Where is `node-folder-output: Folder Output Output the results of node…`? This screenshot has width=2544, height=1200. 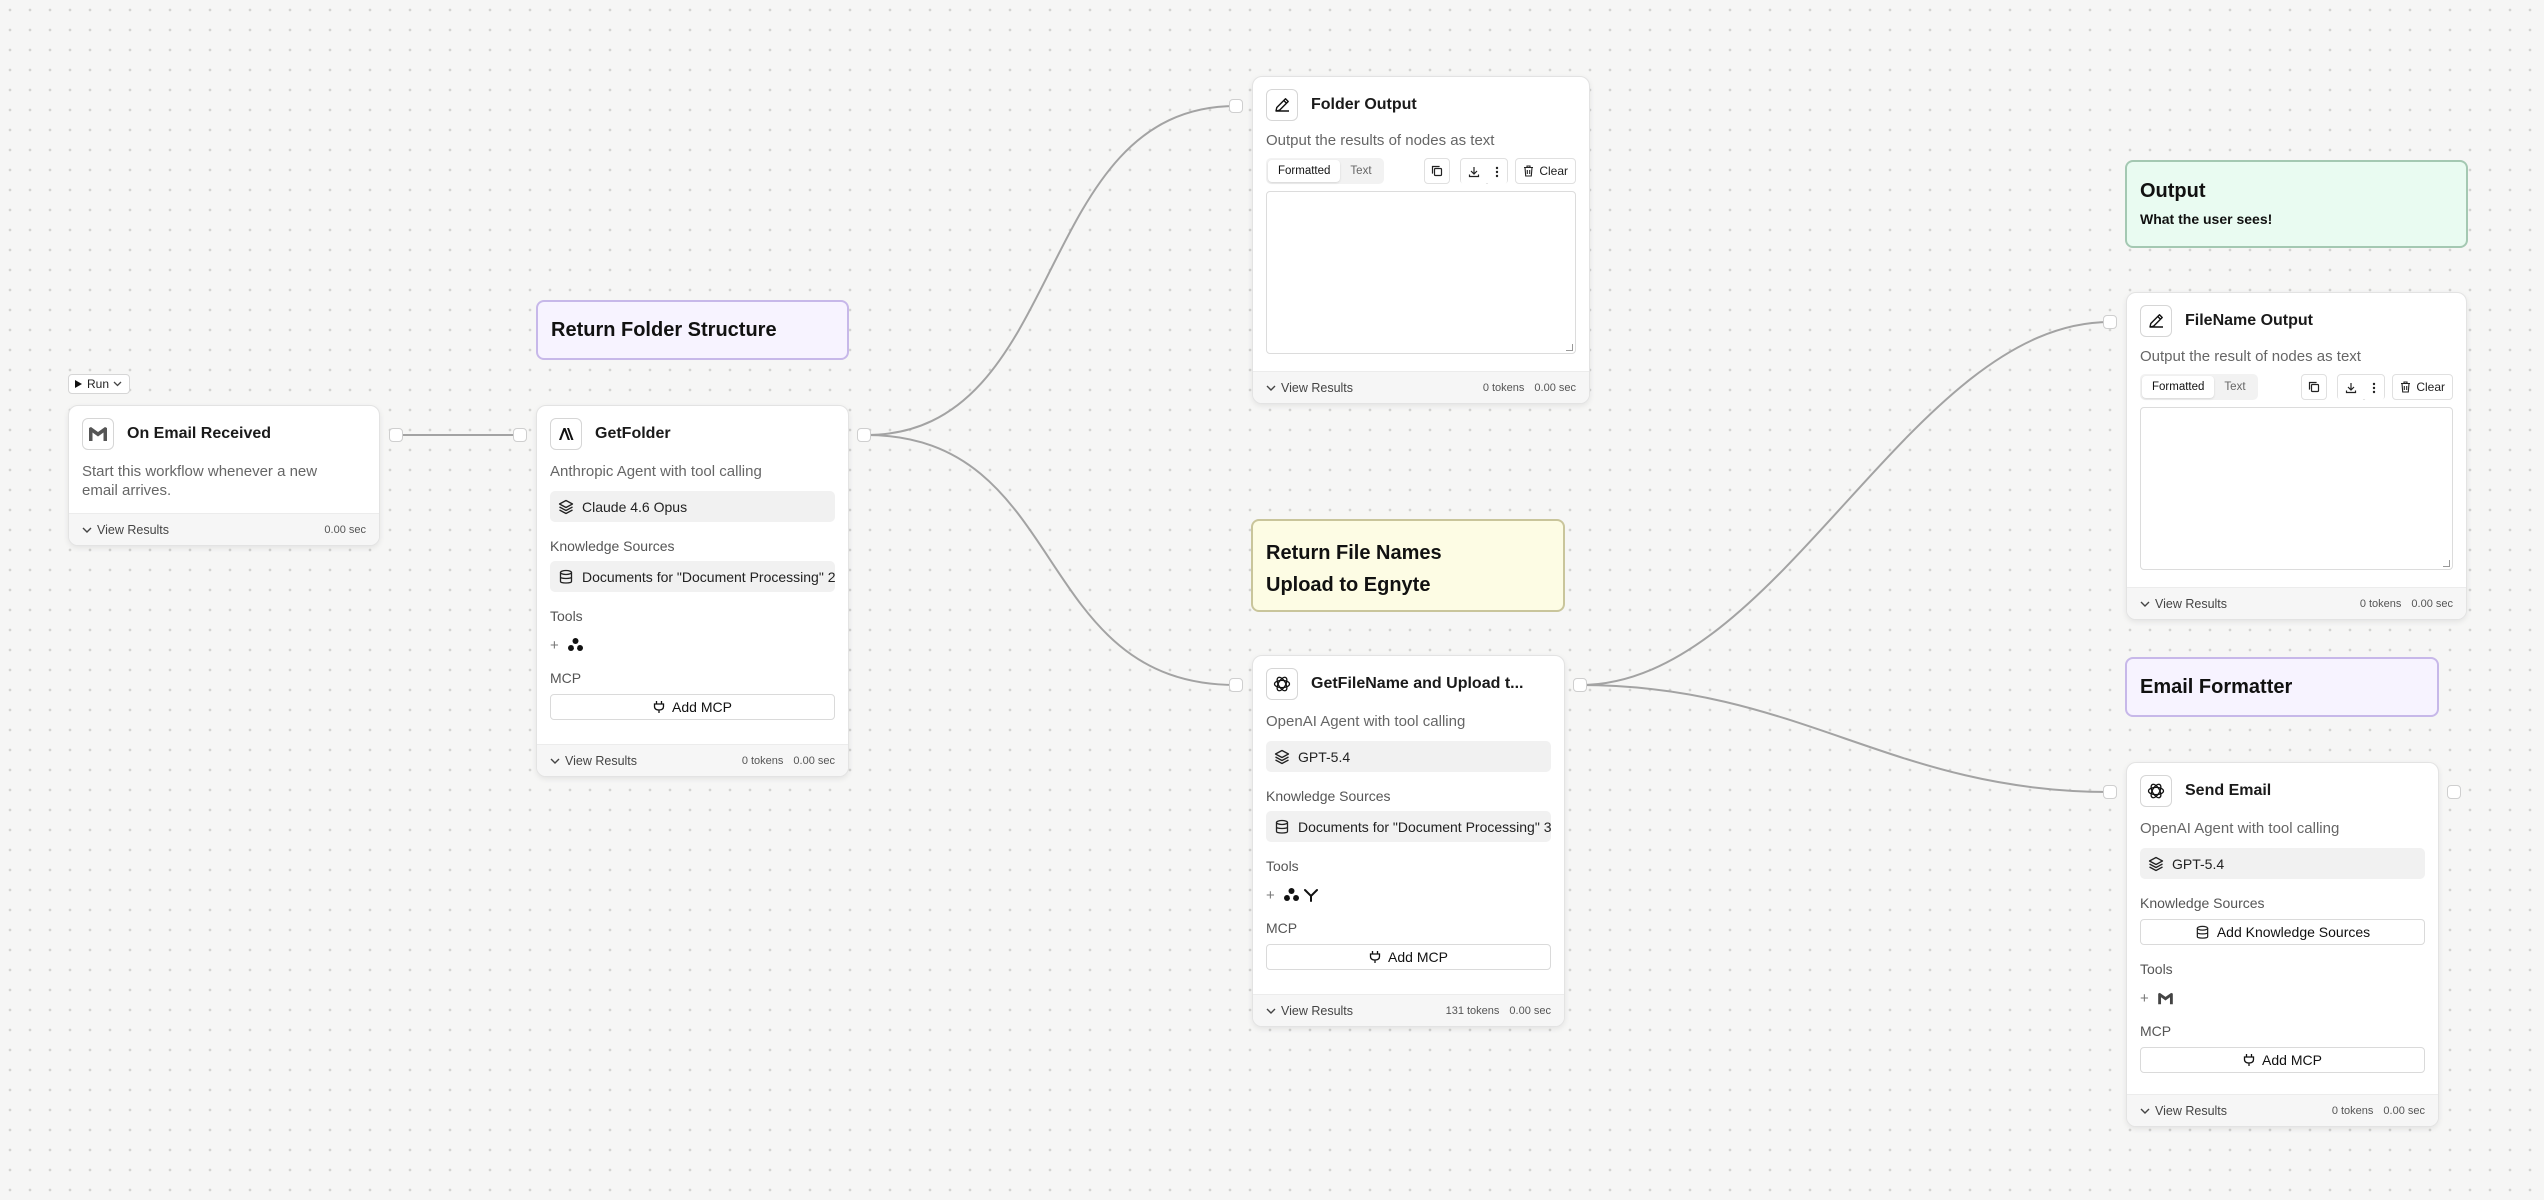 node-folder-output: Folder Output Output the results of node… is located at coordinates (1421, 240).